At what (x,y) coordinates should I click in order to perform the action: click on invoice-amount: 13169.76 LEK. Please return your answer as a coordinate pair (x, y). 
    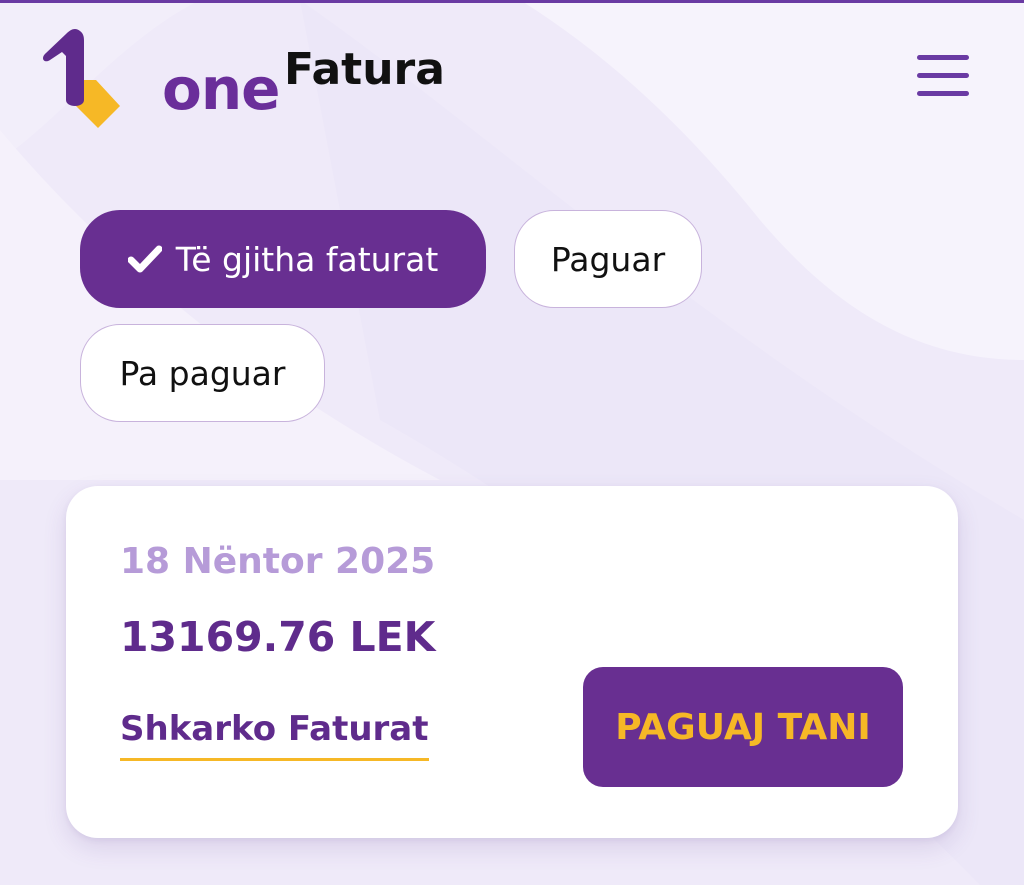
    Looking at the image, I should click on (278, 637).